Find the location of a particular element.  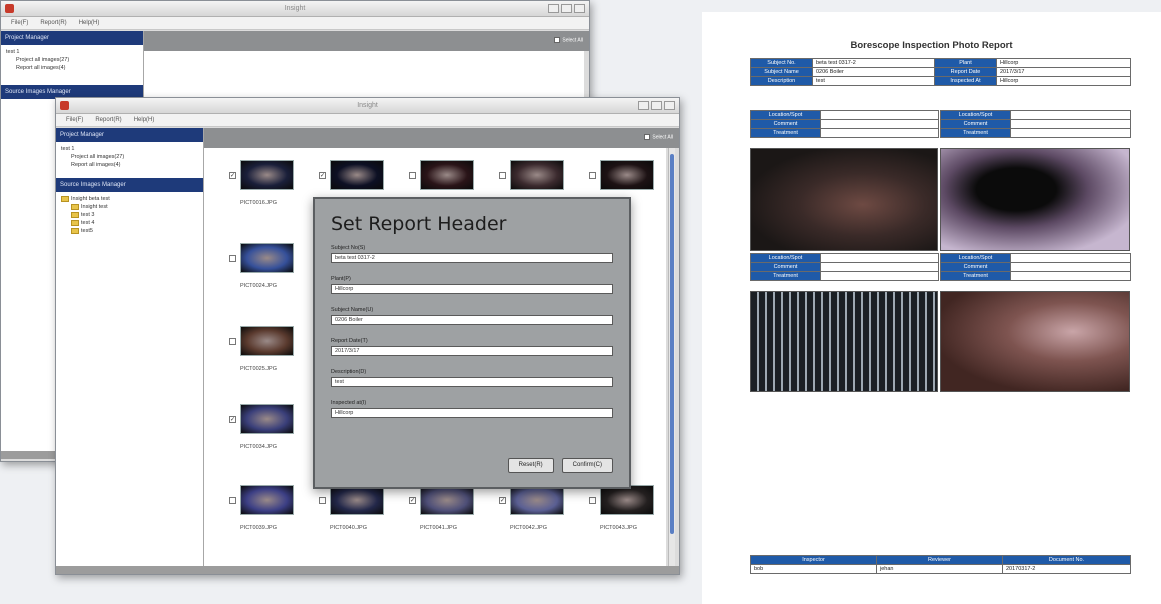

footer-header: Reviewer is located at coordinates (939, 560).